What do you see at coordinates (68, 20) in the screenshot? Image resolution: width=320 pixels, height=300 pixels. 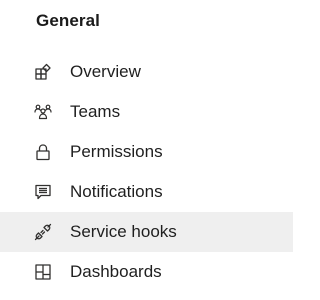 I see `section-title: General` at bounding box center [68, 20].